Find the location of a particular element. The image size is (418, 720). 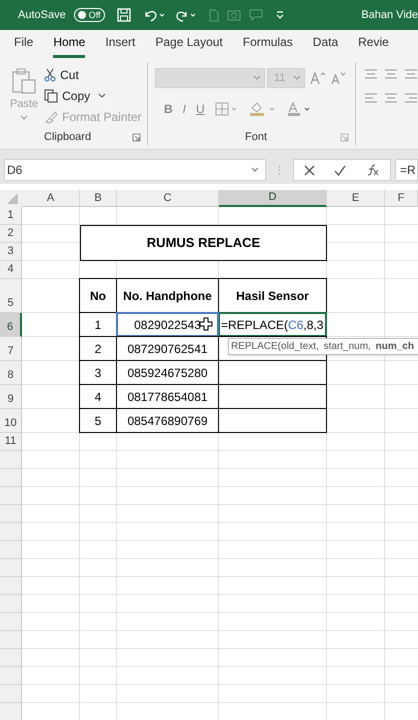

align-bottom-icon is located at coordinates (411, 74).